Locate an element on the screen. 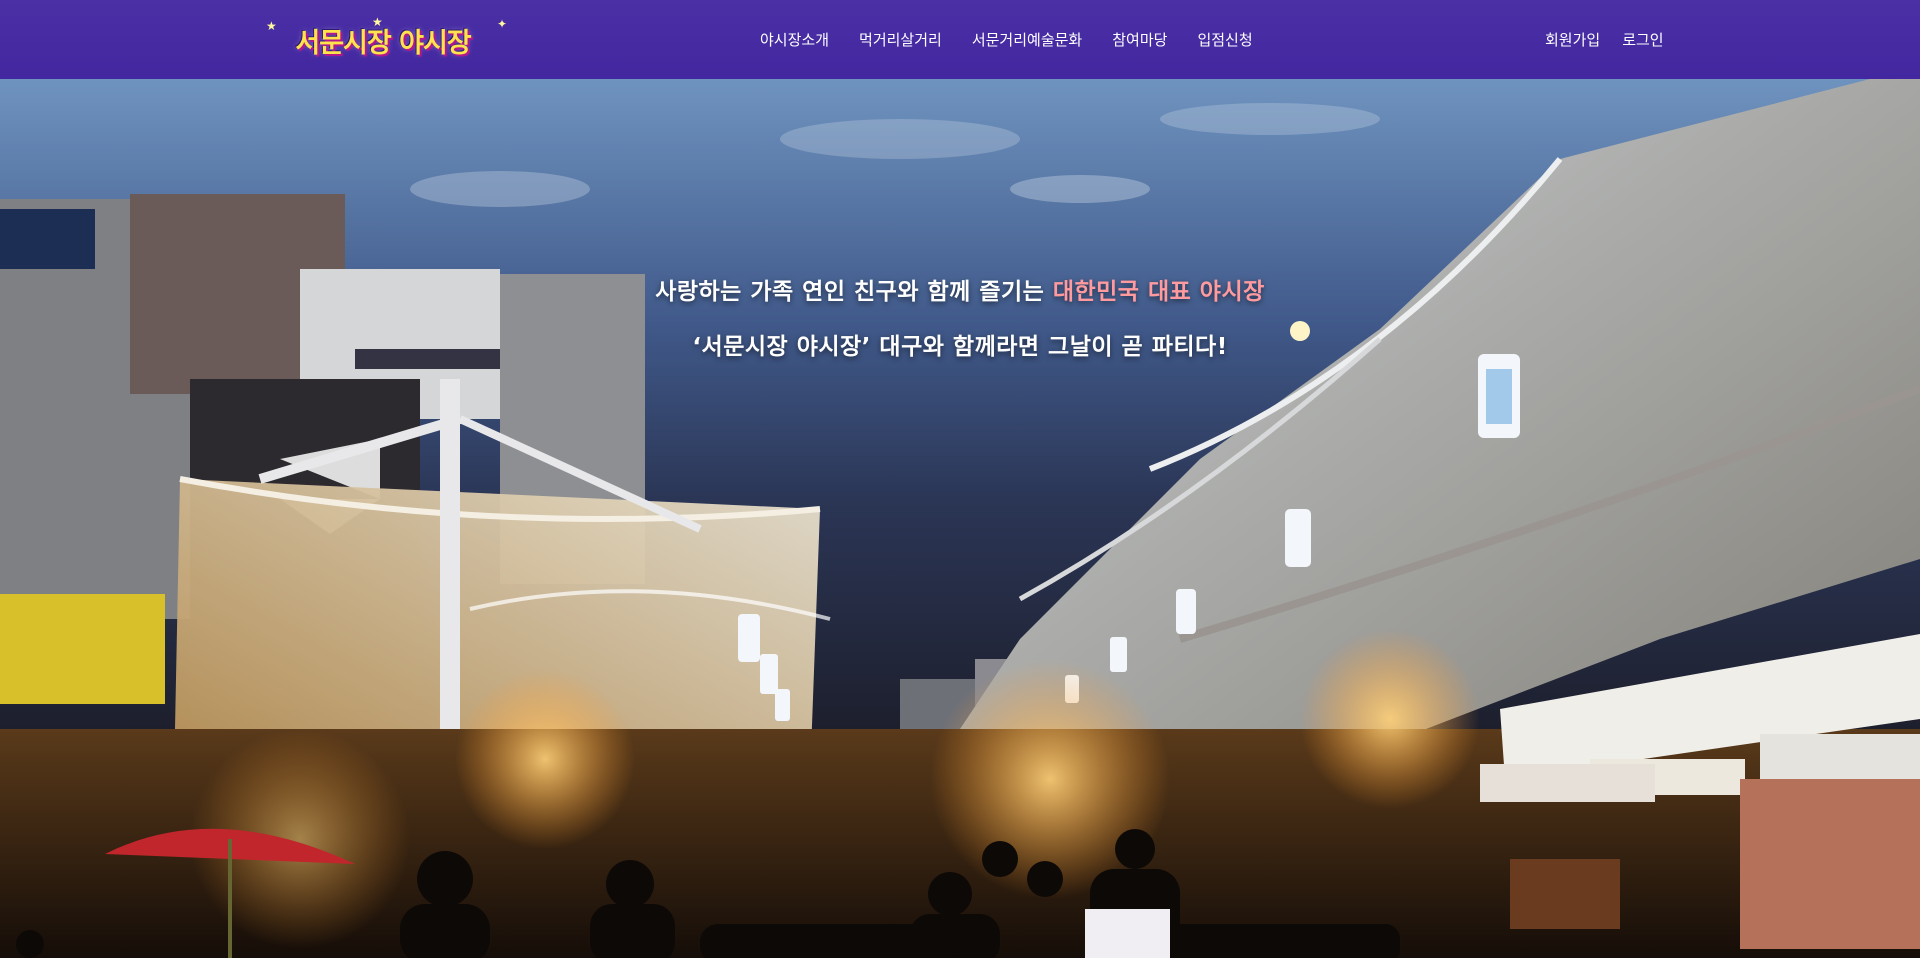 This screenshot has height=958, width=1920. hero-tagline-line1: 사랑하는 가족 연인 친구와 함께 즐기는 대한민국 대표 야시장 is located at coordinates (960, 289).